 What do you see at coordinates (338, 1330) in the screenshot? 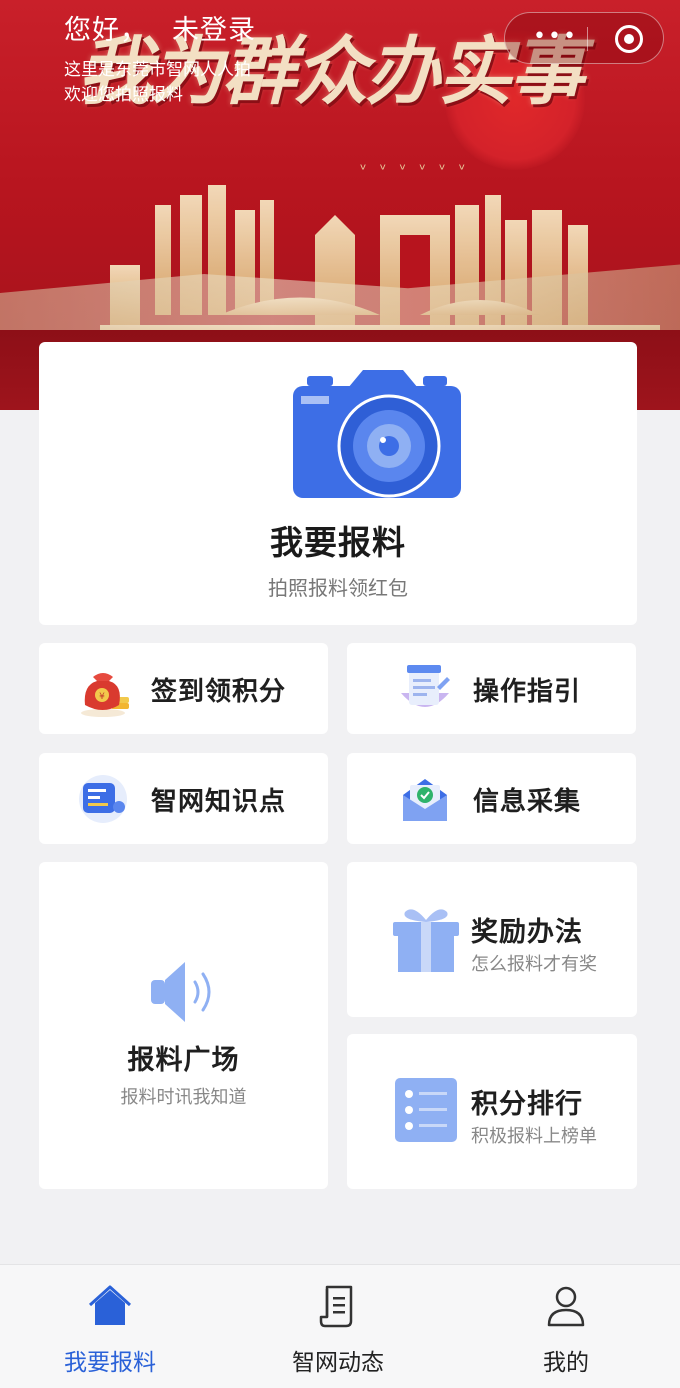
I see `tab-news: 智网动态` at bounding box center [338, 1330].